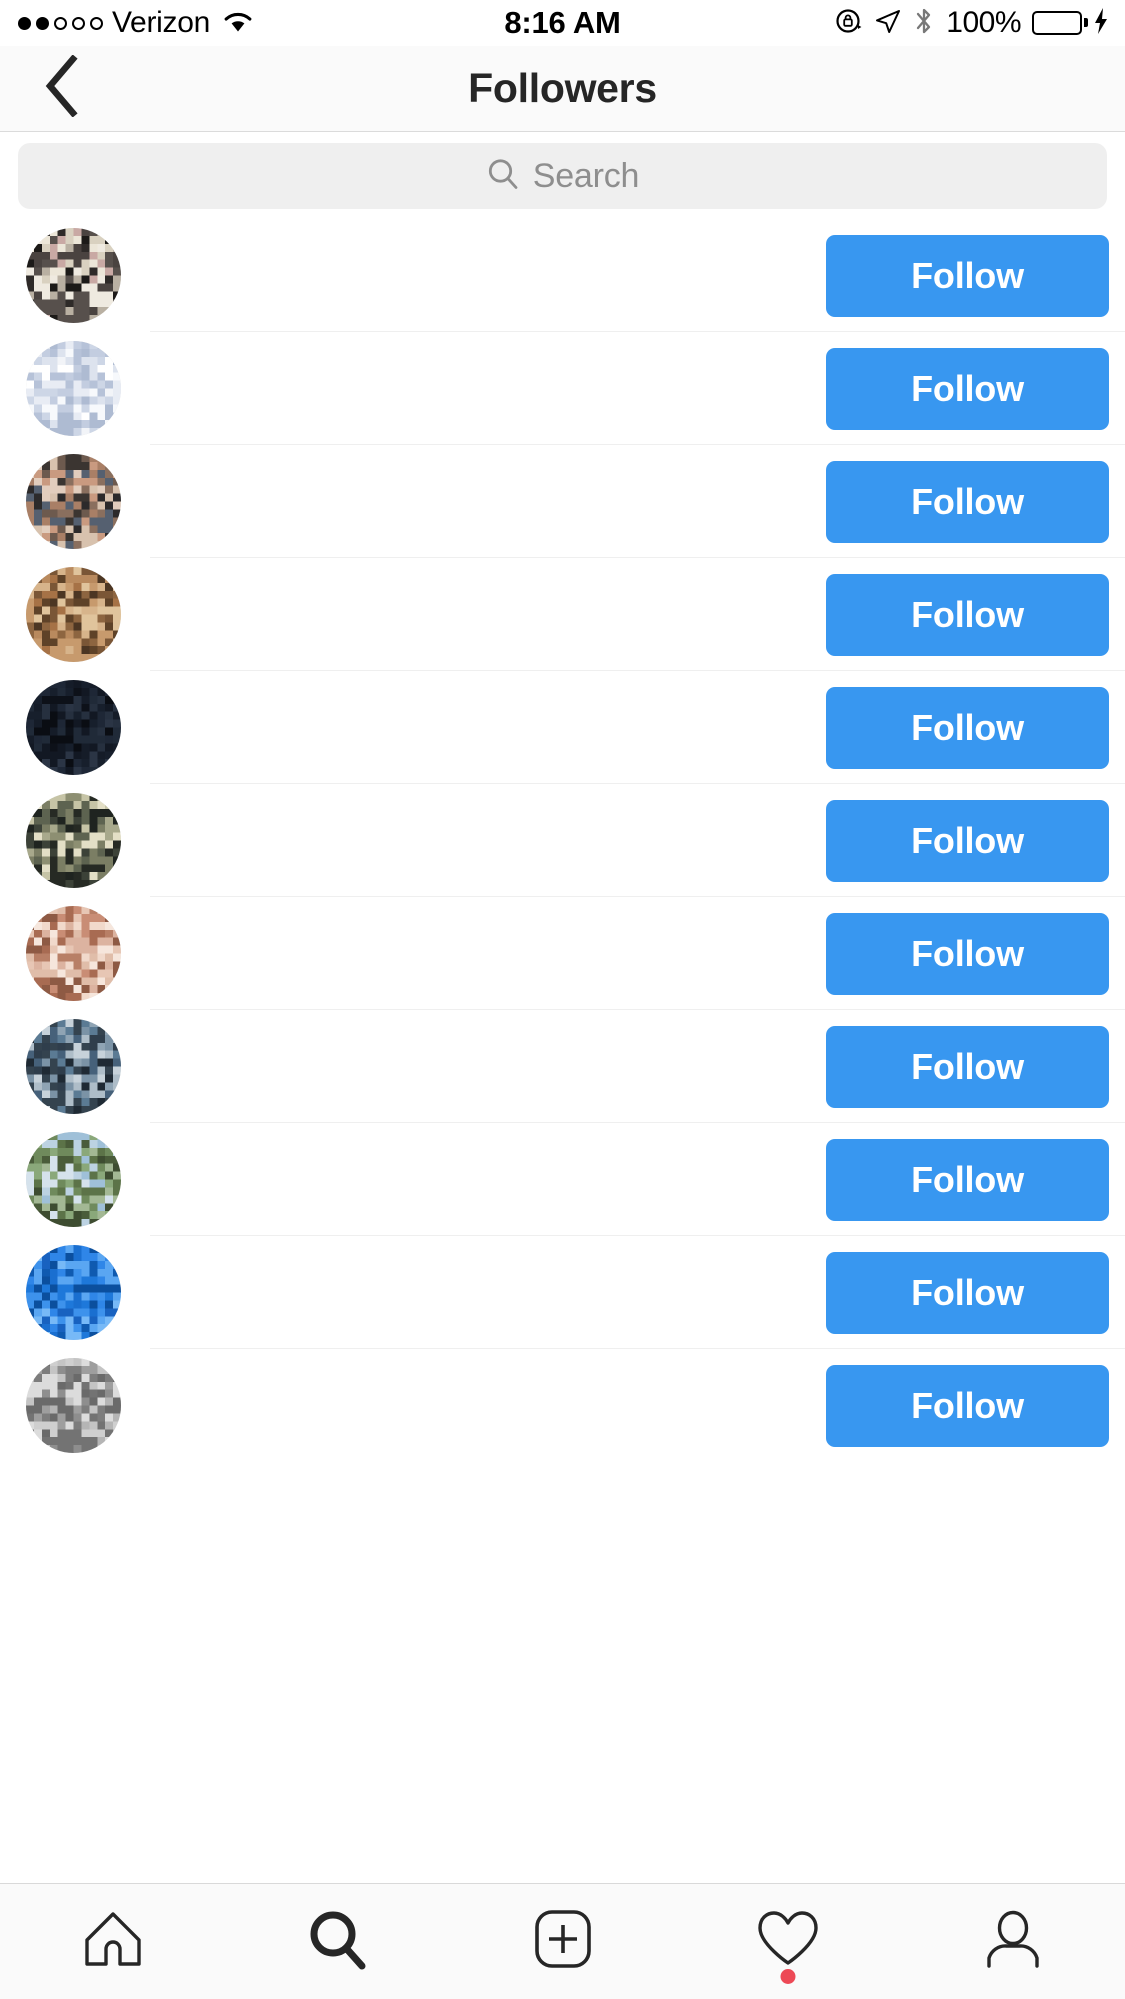 The image size is (1125, 1999). I want to click on charging-bolt-icon, so click(1101, 23).